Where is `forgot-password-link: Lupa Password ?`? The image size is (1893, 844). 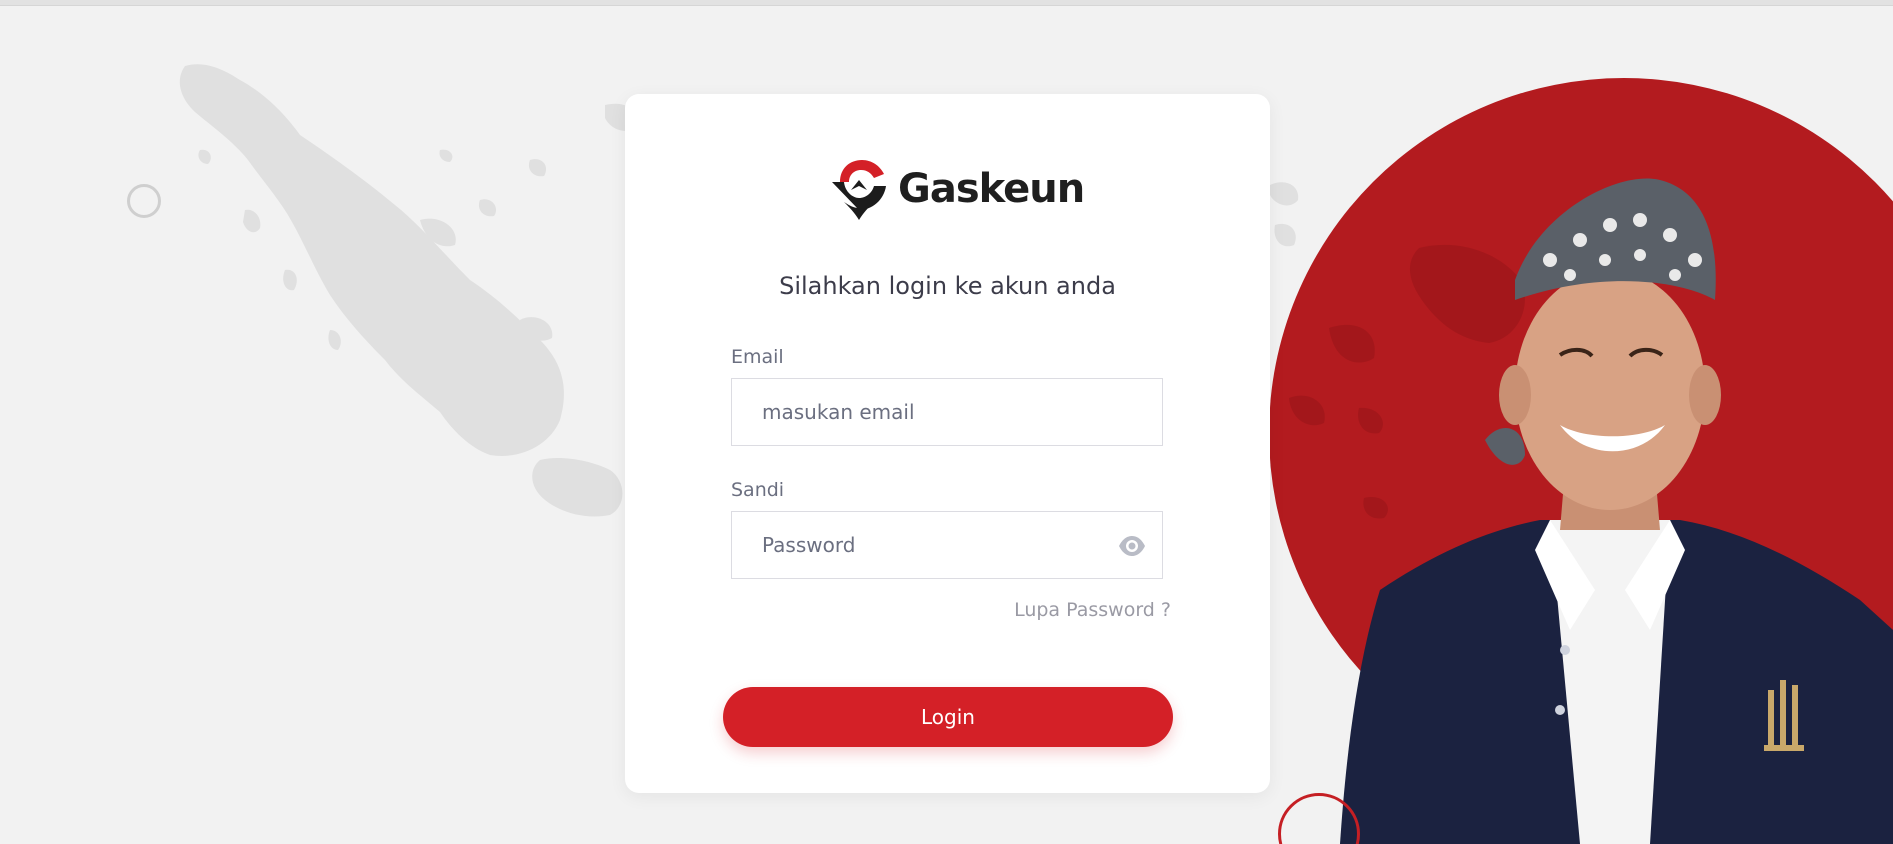 forgot-password-link: Lupa Password ? is located at coordinates (1092, 610).